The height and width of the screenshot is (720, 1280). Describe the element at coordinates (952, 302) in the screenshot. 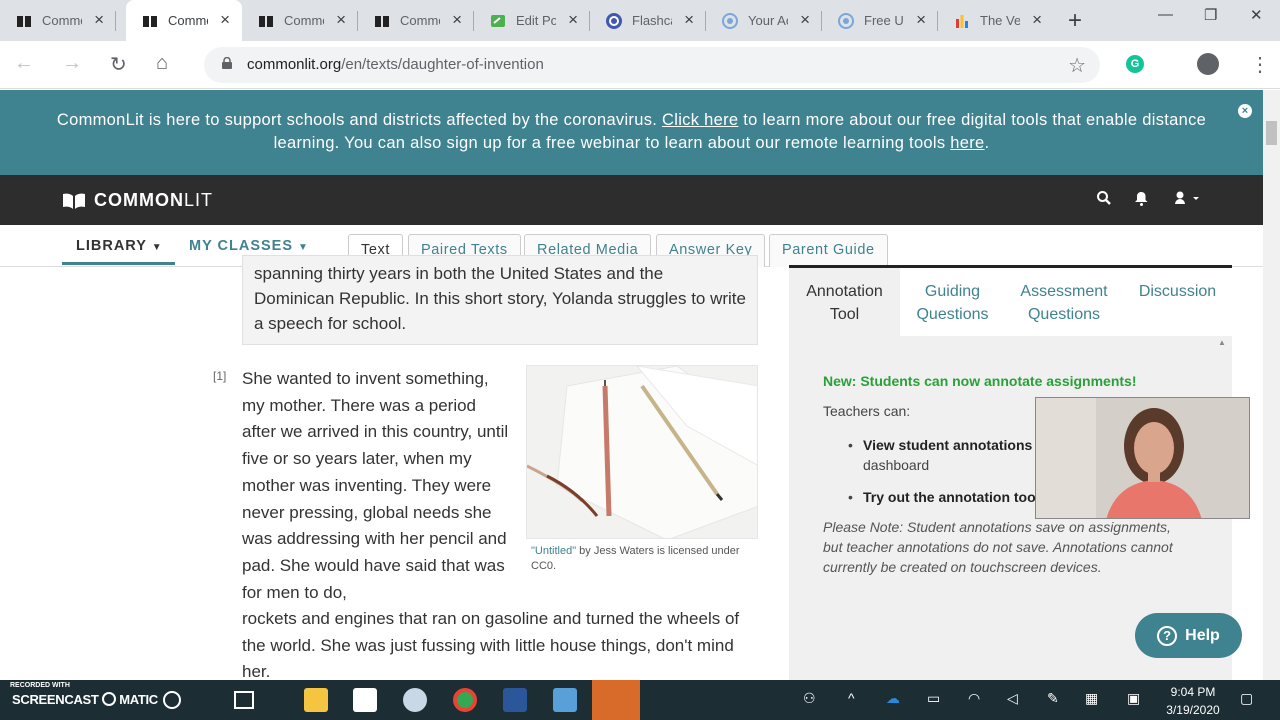

I see `tab-guiding-questions: Guiding Questions` at that location.